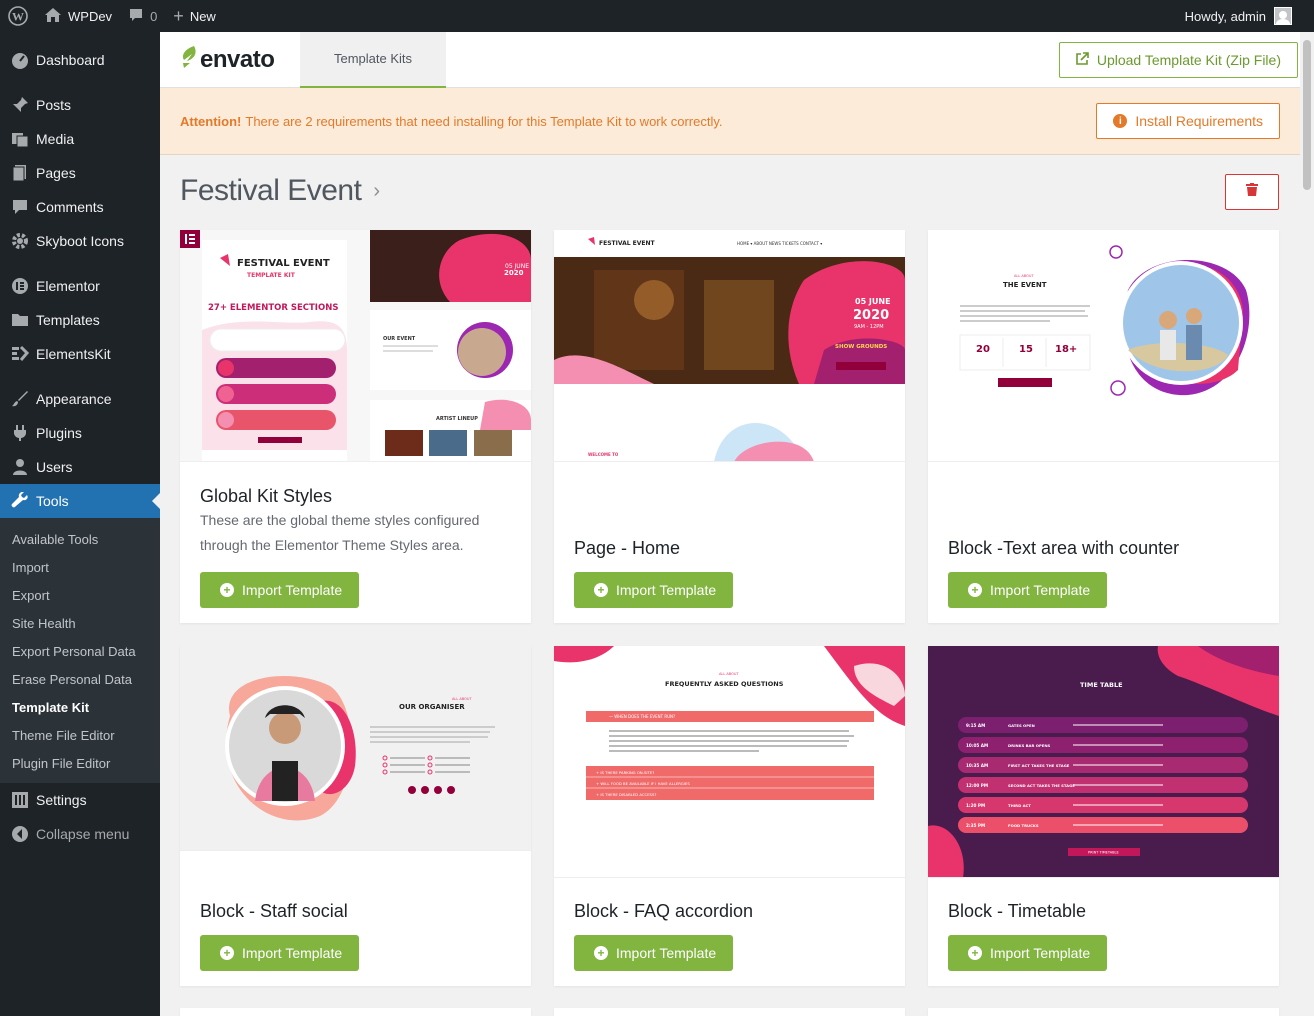 The width and height of the screenshot is (1314, 1016). Describe the element at coordinates (432, 707) in the screenshot. I see `thumb-staff-title: OUR ORGANISER` at that location.